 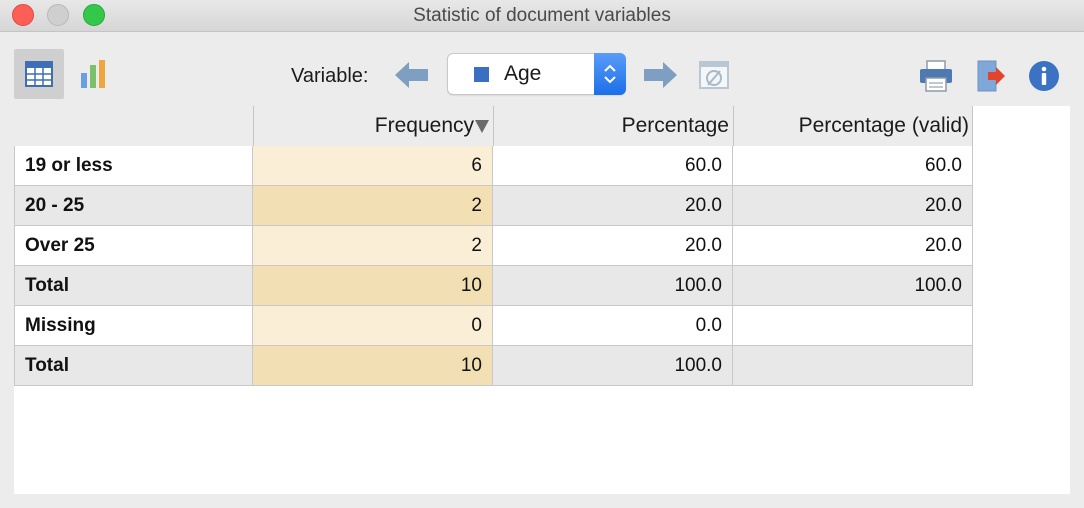 What do you see at coordinates (373, 126) in the screenshot?
I see `column-header-frequency: Frequency` at bounding box center [373, 126].